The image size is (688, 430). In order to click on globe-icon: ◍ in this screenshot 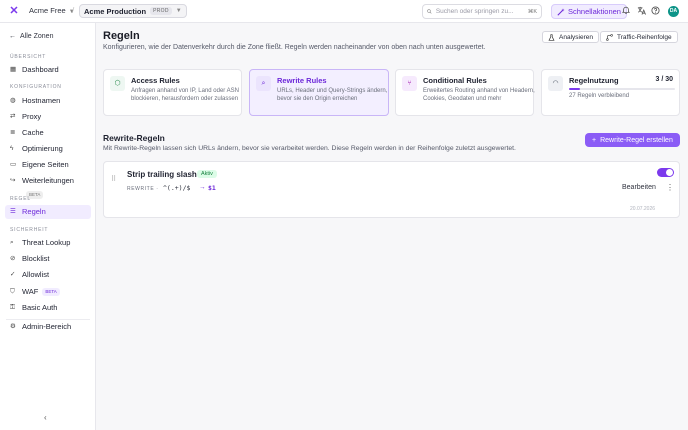, I will do `click(13, 100)`.